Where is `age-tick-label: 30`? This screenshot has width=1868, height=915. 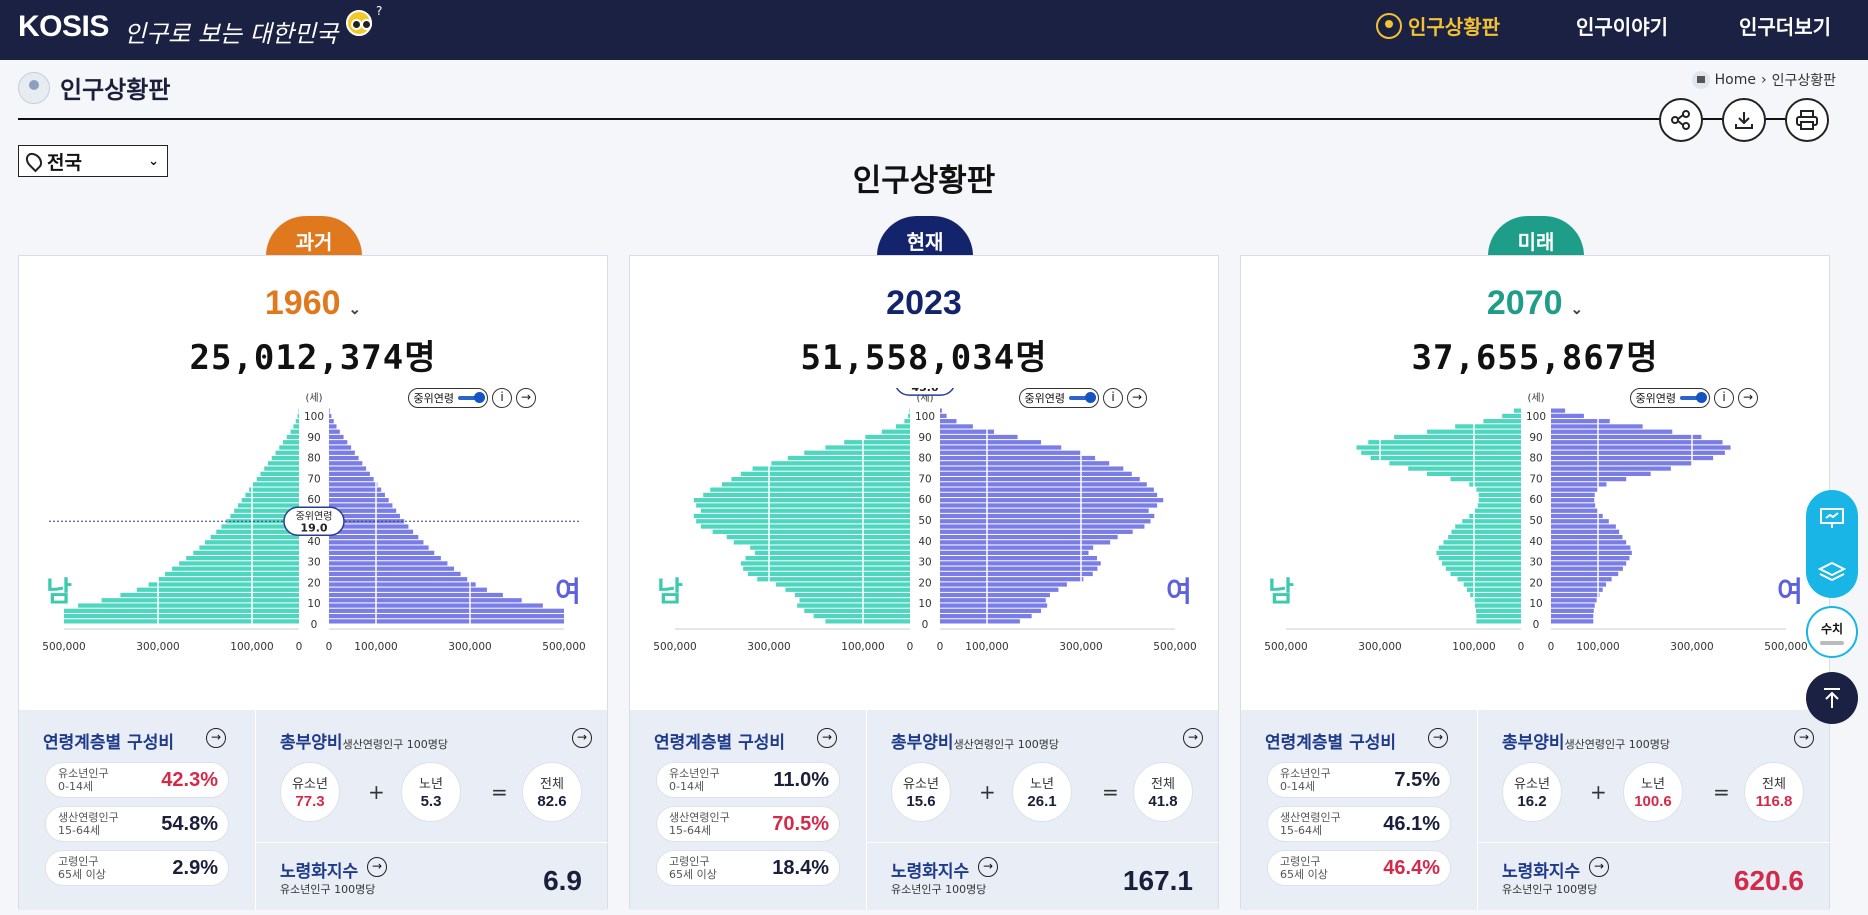
age-tick-label: 30 is located at coordinates (1535, 563).